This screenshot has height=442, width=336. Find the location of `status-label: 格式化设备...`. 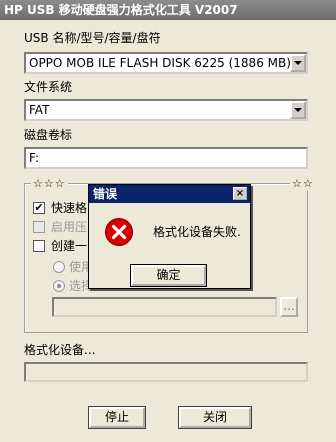

status-label: 格式化设备... is located at coordinates (60, 350).